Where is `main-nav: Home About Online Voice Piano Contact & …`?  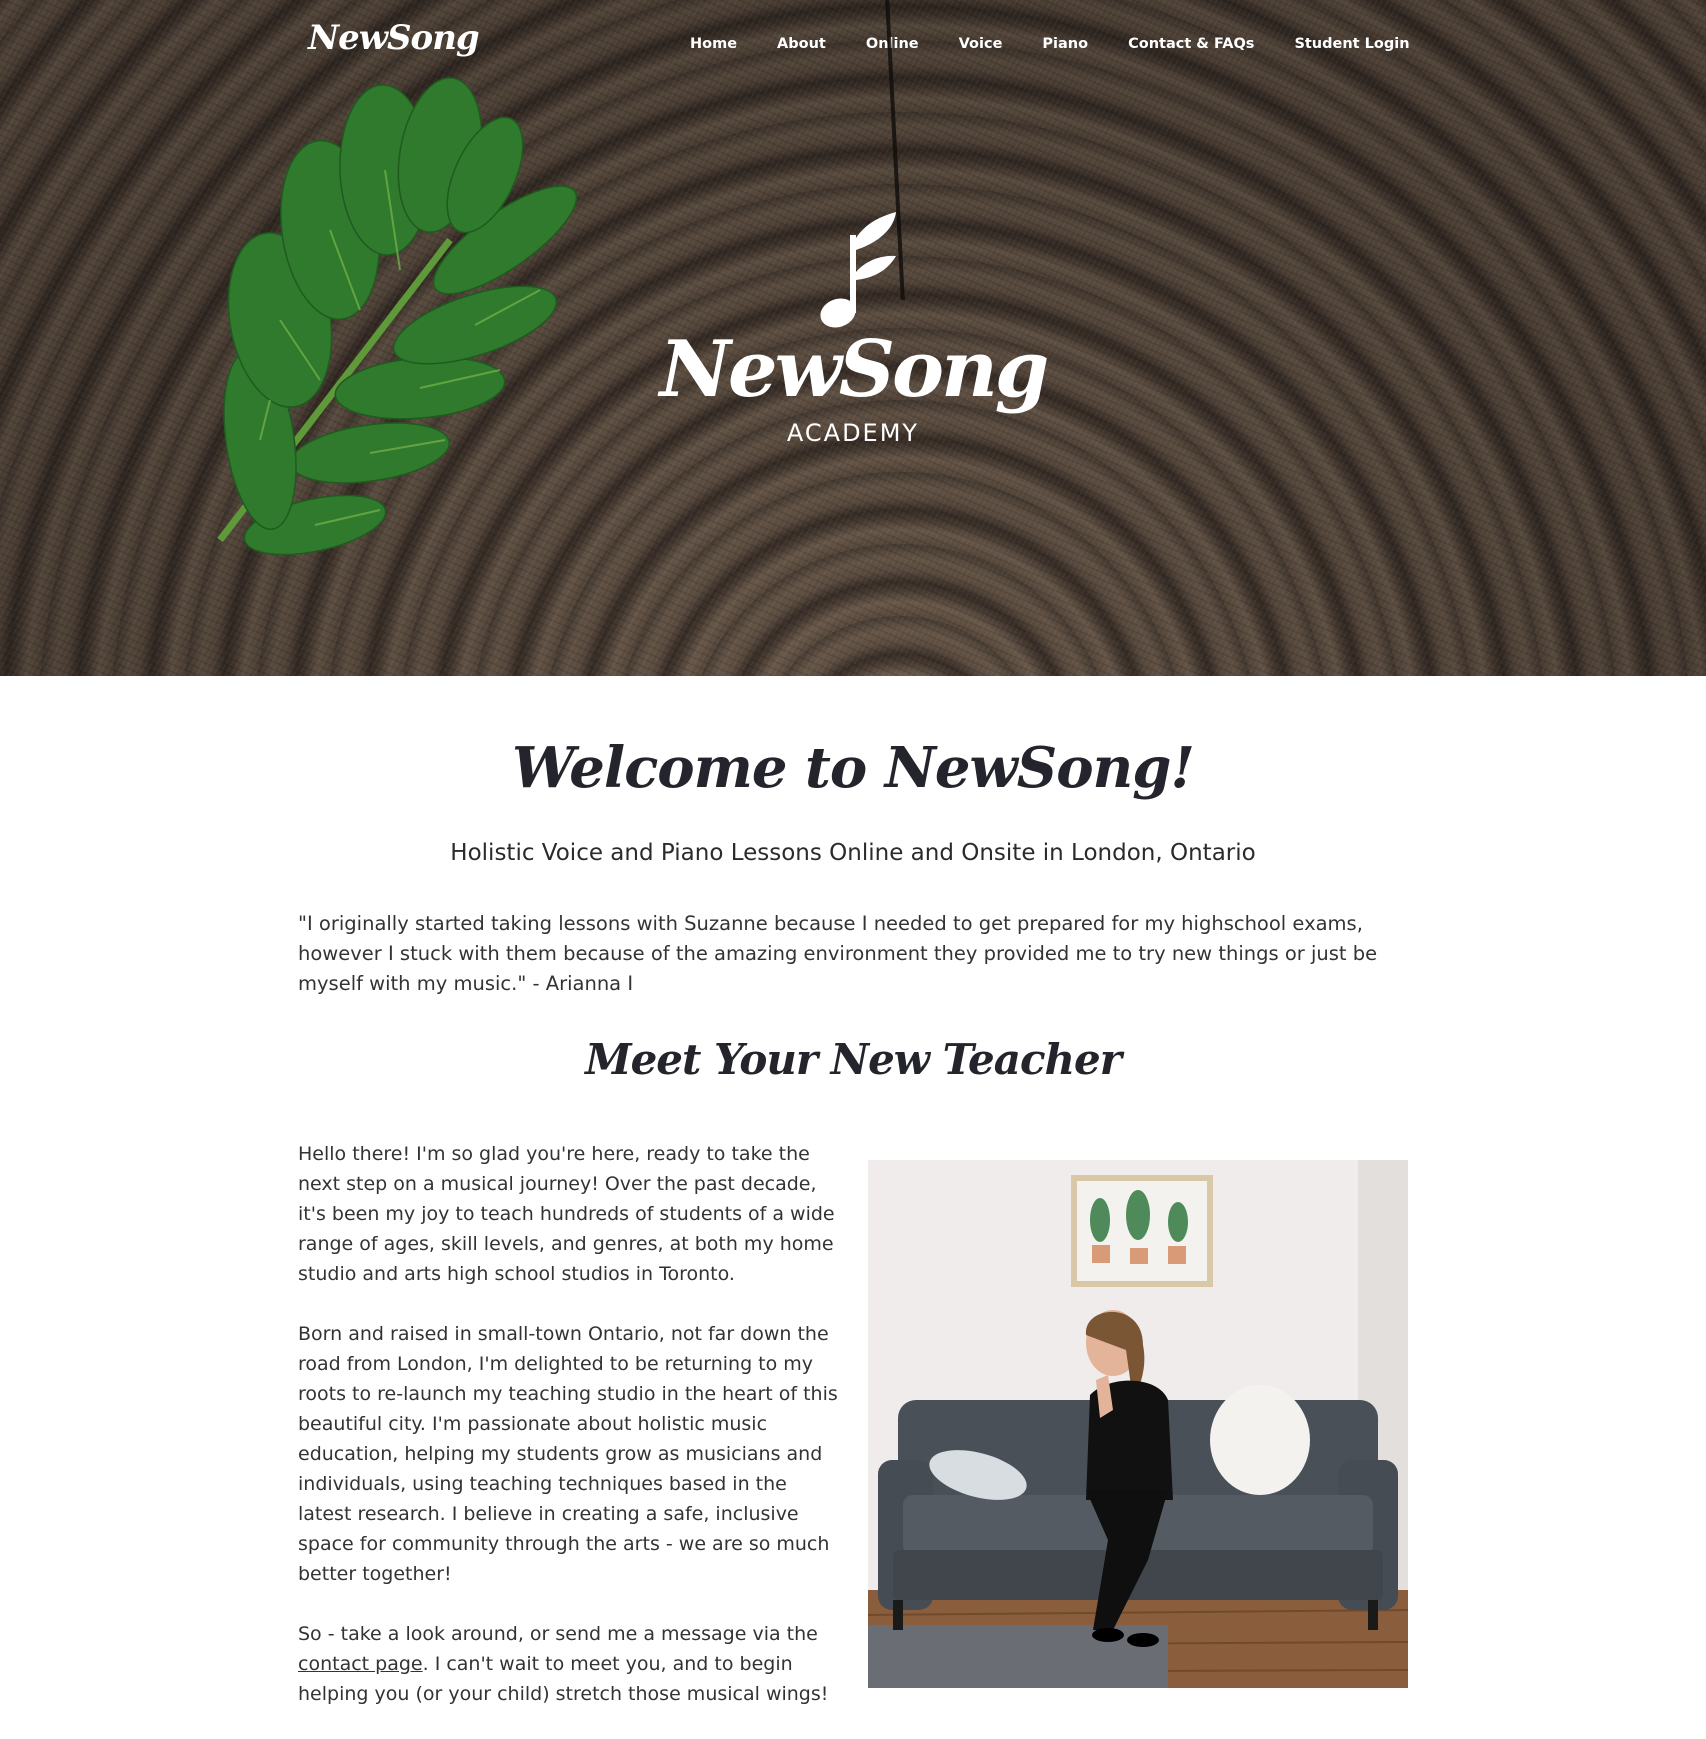
main-nav: Home About Online Voice Piano Contact & … is located at coordinates (1050, 44).